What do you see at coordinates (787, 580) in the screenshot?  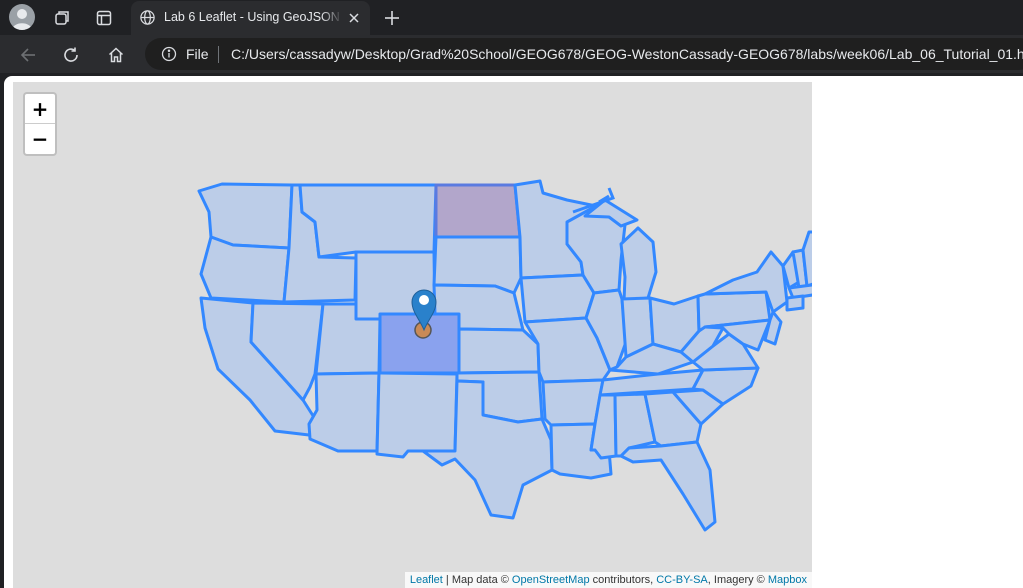 I see `mapbox-link: Mapbox` at bounding box center [787, 580].